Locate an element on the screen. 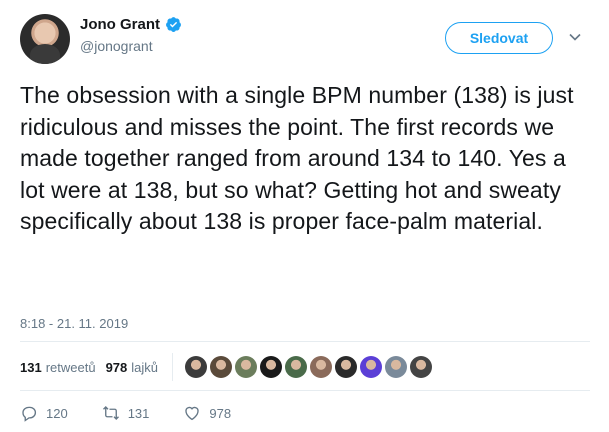 Image resolution: width=609 pixels, height=432 pixels. liker-avatars is located at coordinates (309, 367).